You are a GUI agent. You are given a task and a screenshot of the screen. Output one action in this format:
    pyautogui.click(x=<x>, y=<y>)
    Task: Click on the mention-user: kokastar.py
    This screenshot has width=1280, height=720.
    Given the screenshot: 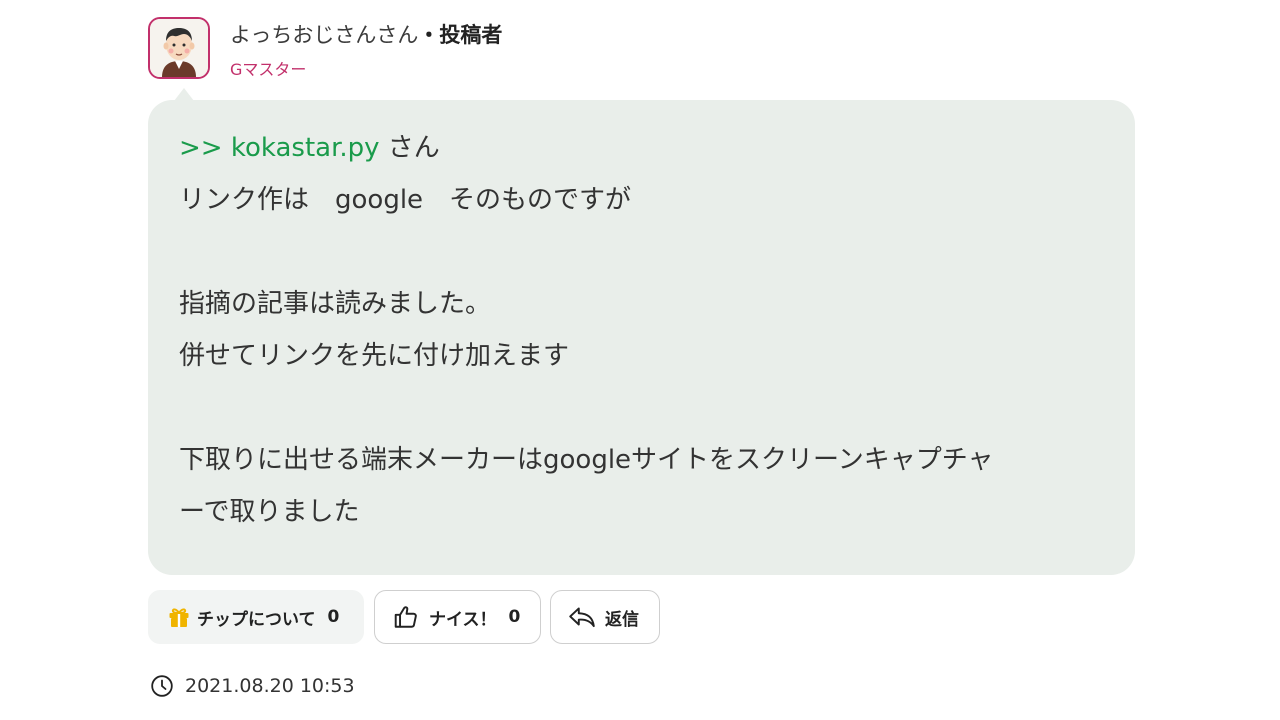 What is the action you would take?
    pyautogui.click(x=305, y=148)
    